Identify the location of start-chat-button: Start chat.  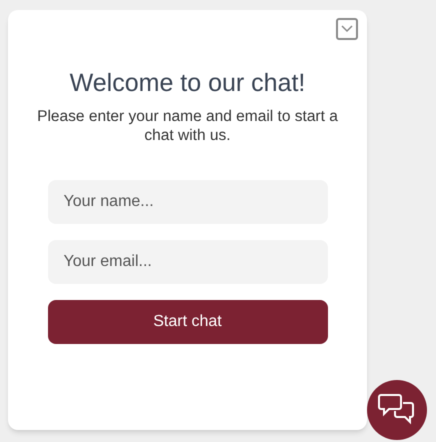
(188, 322).